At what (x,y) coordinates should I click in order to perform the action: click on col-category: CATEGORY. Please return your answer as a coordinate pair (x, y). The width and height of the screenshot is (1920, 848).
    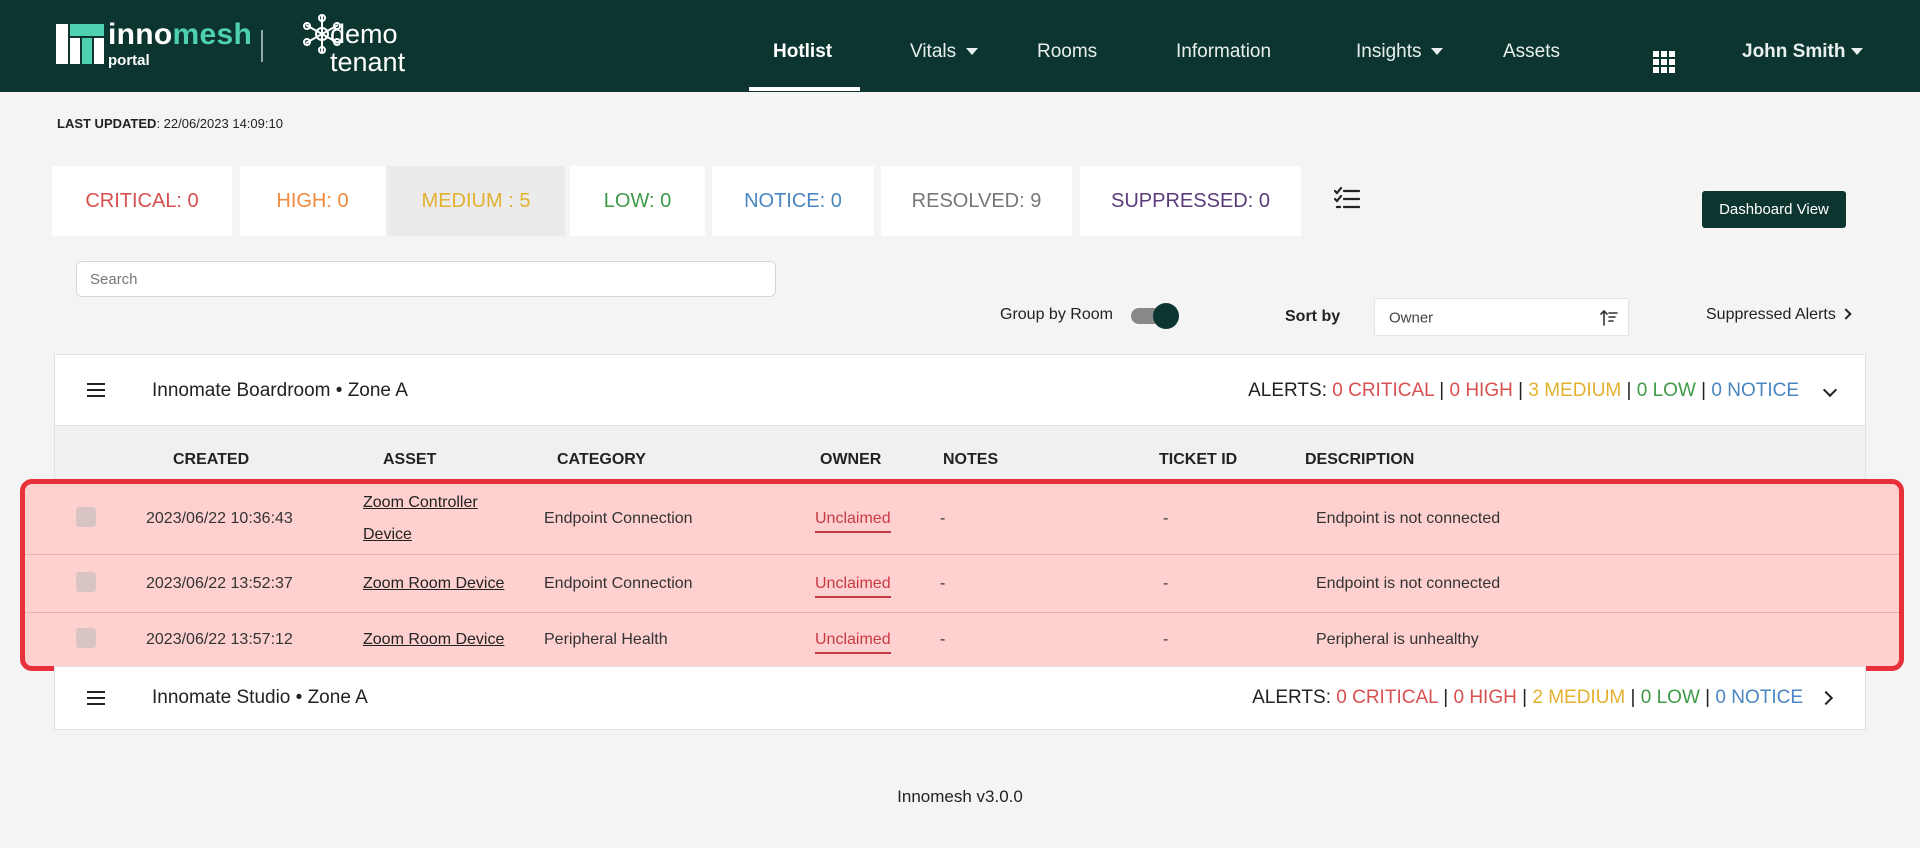
    Looking at the image, I should click on (601, 460).